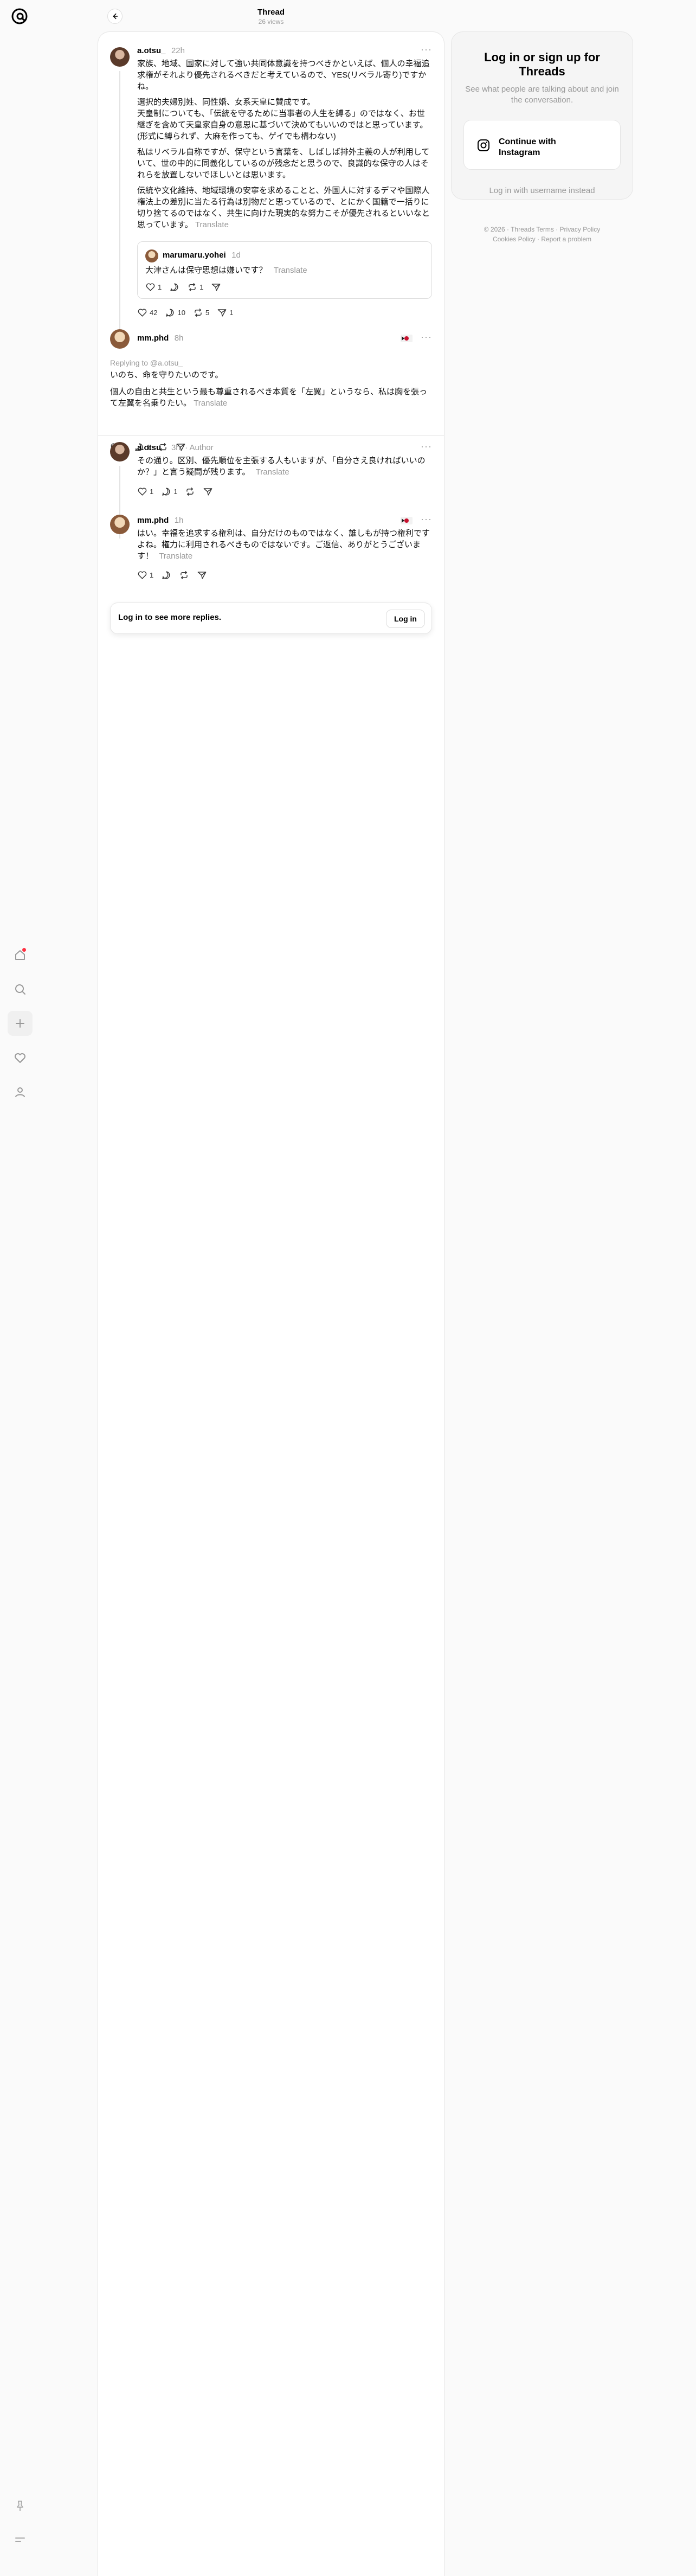 This screenshot has height=2576, width=696. Describe the element at coordinates (170, 618) in the screenshot. I see `login-banner-label: Log in to see more replies.` at that location.